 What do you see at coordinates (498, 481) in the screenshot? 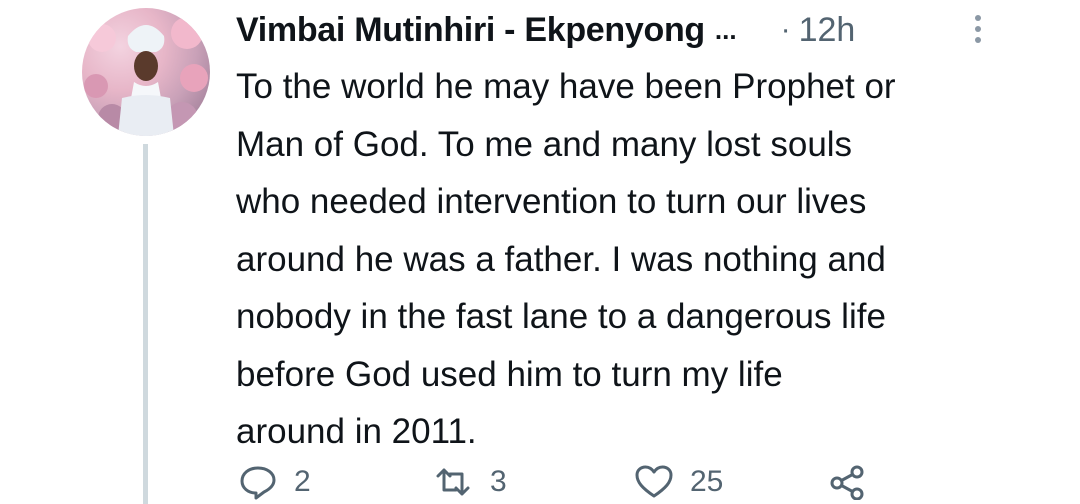
I see `retweet-count: 3` at bounding box center [498, 481].